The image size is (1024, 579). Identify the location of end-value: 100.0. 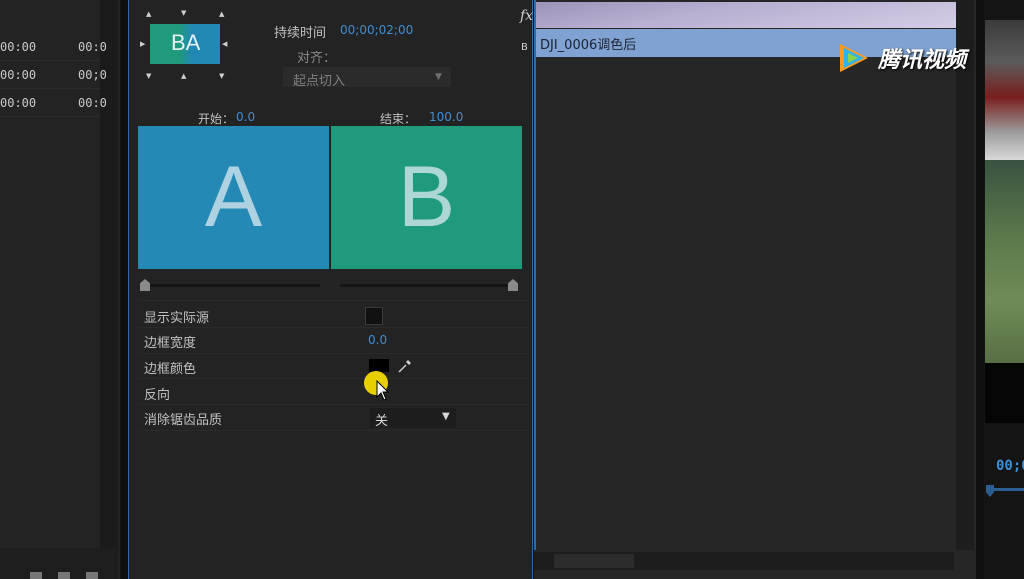
(446, 117).